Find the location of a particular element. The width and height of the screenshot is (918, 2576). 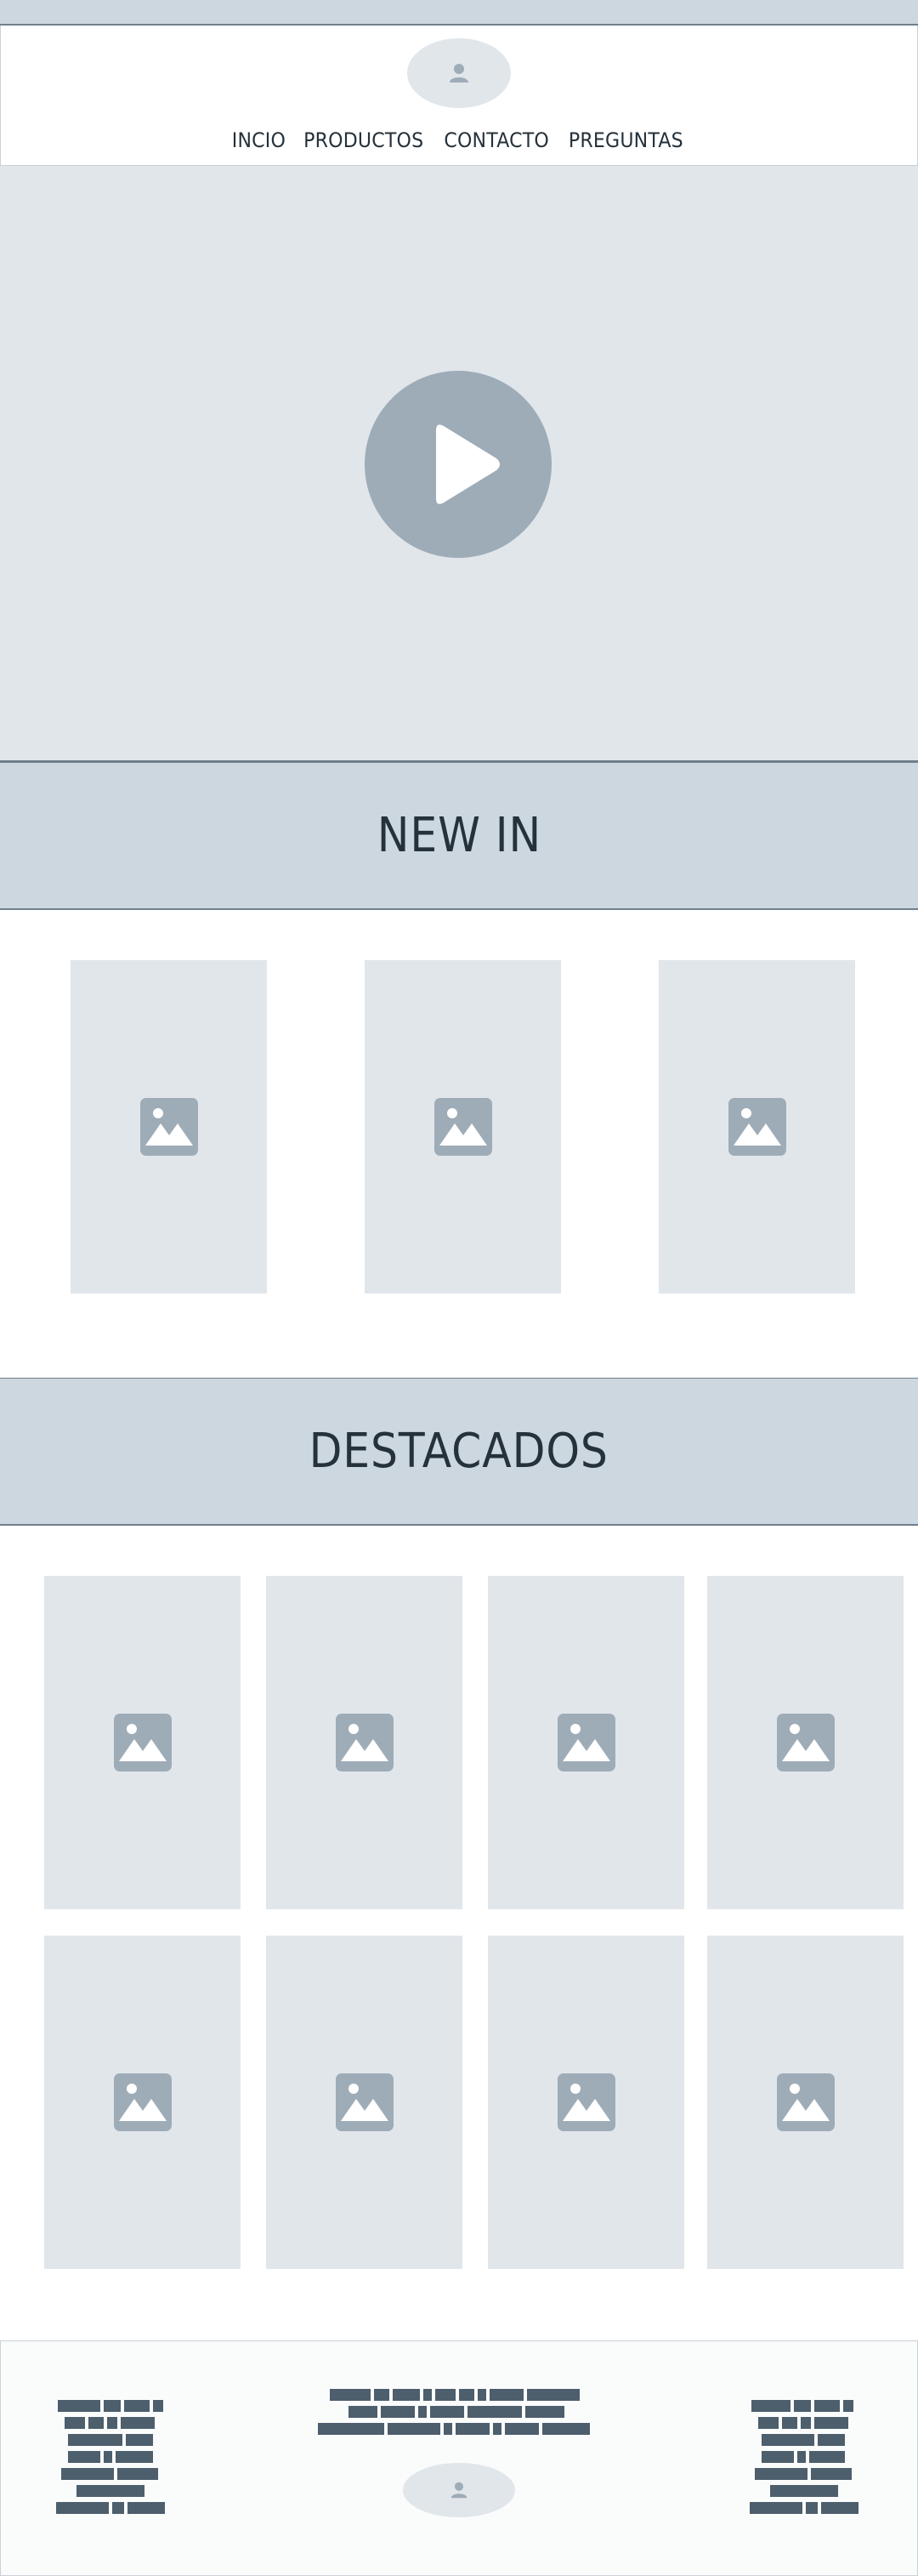

section-featured: DESTACADOS is located at coordinates (459, 1452).